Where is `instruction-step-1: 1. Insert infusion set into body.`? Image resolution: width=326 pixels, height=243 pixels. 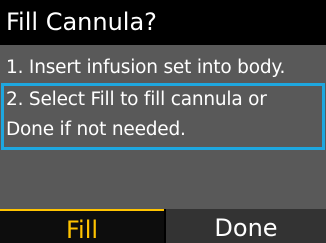
instruction-step-1: 1. Insert infusion set into body. is located at coordinates (146, 67).